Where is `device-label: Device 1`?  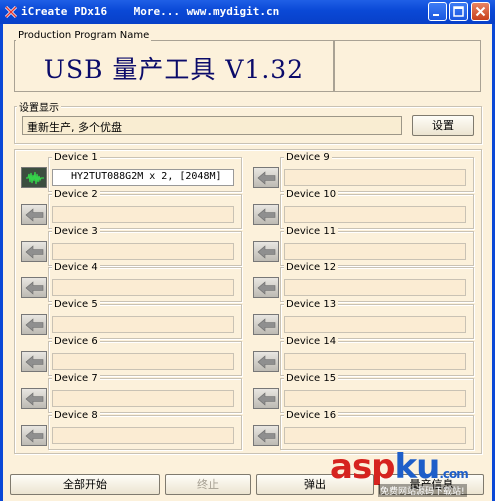
device-label: Device 1 is located at coordinates (76, 157).